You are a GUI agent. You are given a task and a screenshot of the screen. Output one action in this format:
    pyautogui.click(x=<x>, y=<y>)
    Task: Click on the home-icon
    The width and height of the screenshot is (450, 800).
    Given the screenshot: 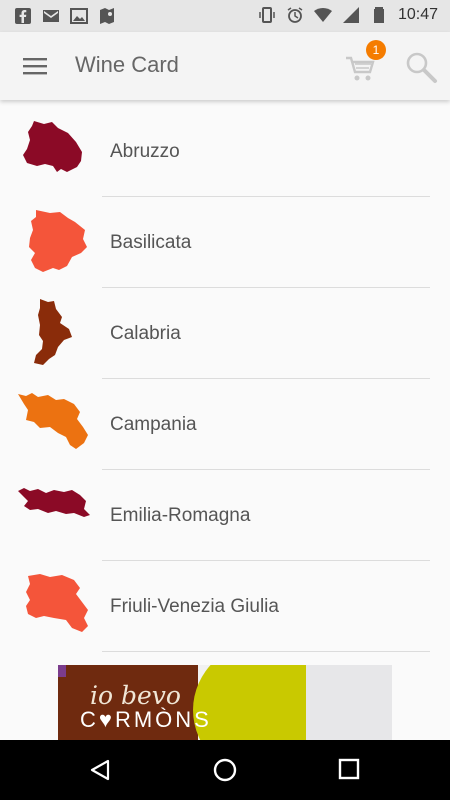 What is the action you would take?
    pyautogui.click(x=225, y=770)
    